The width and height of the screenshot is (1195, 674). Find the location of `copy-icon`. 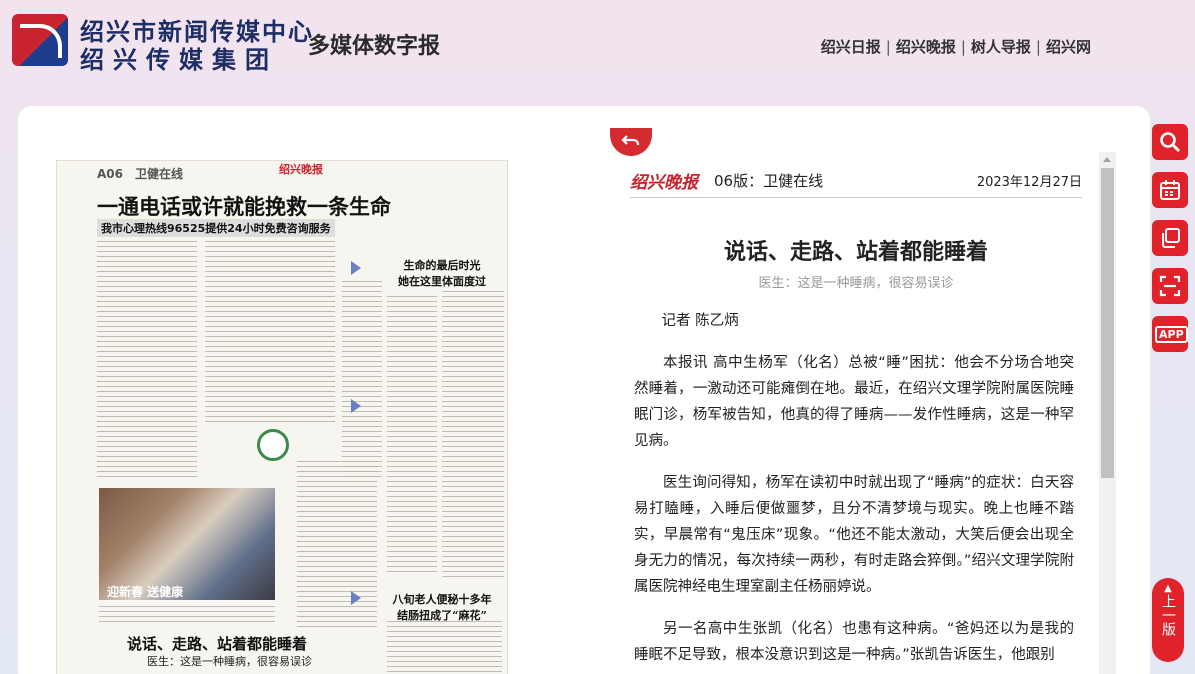

copy-icon is located at coordinates (1171, 238).